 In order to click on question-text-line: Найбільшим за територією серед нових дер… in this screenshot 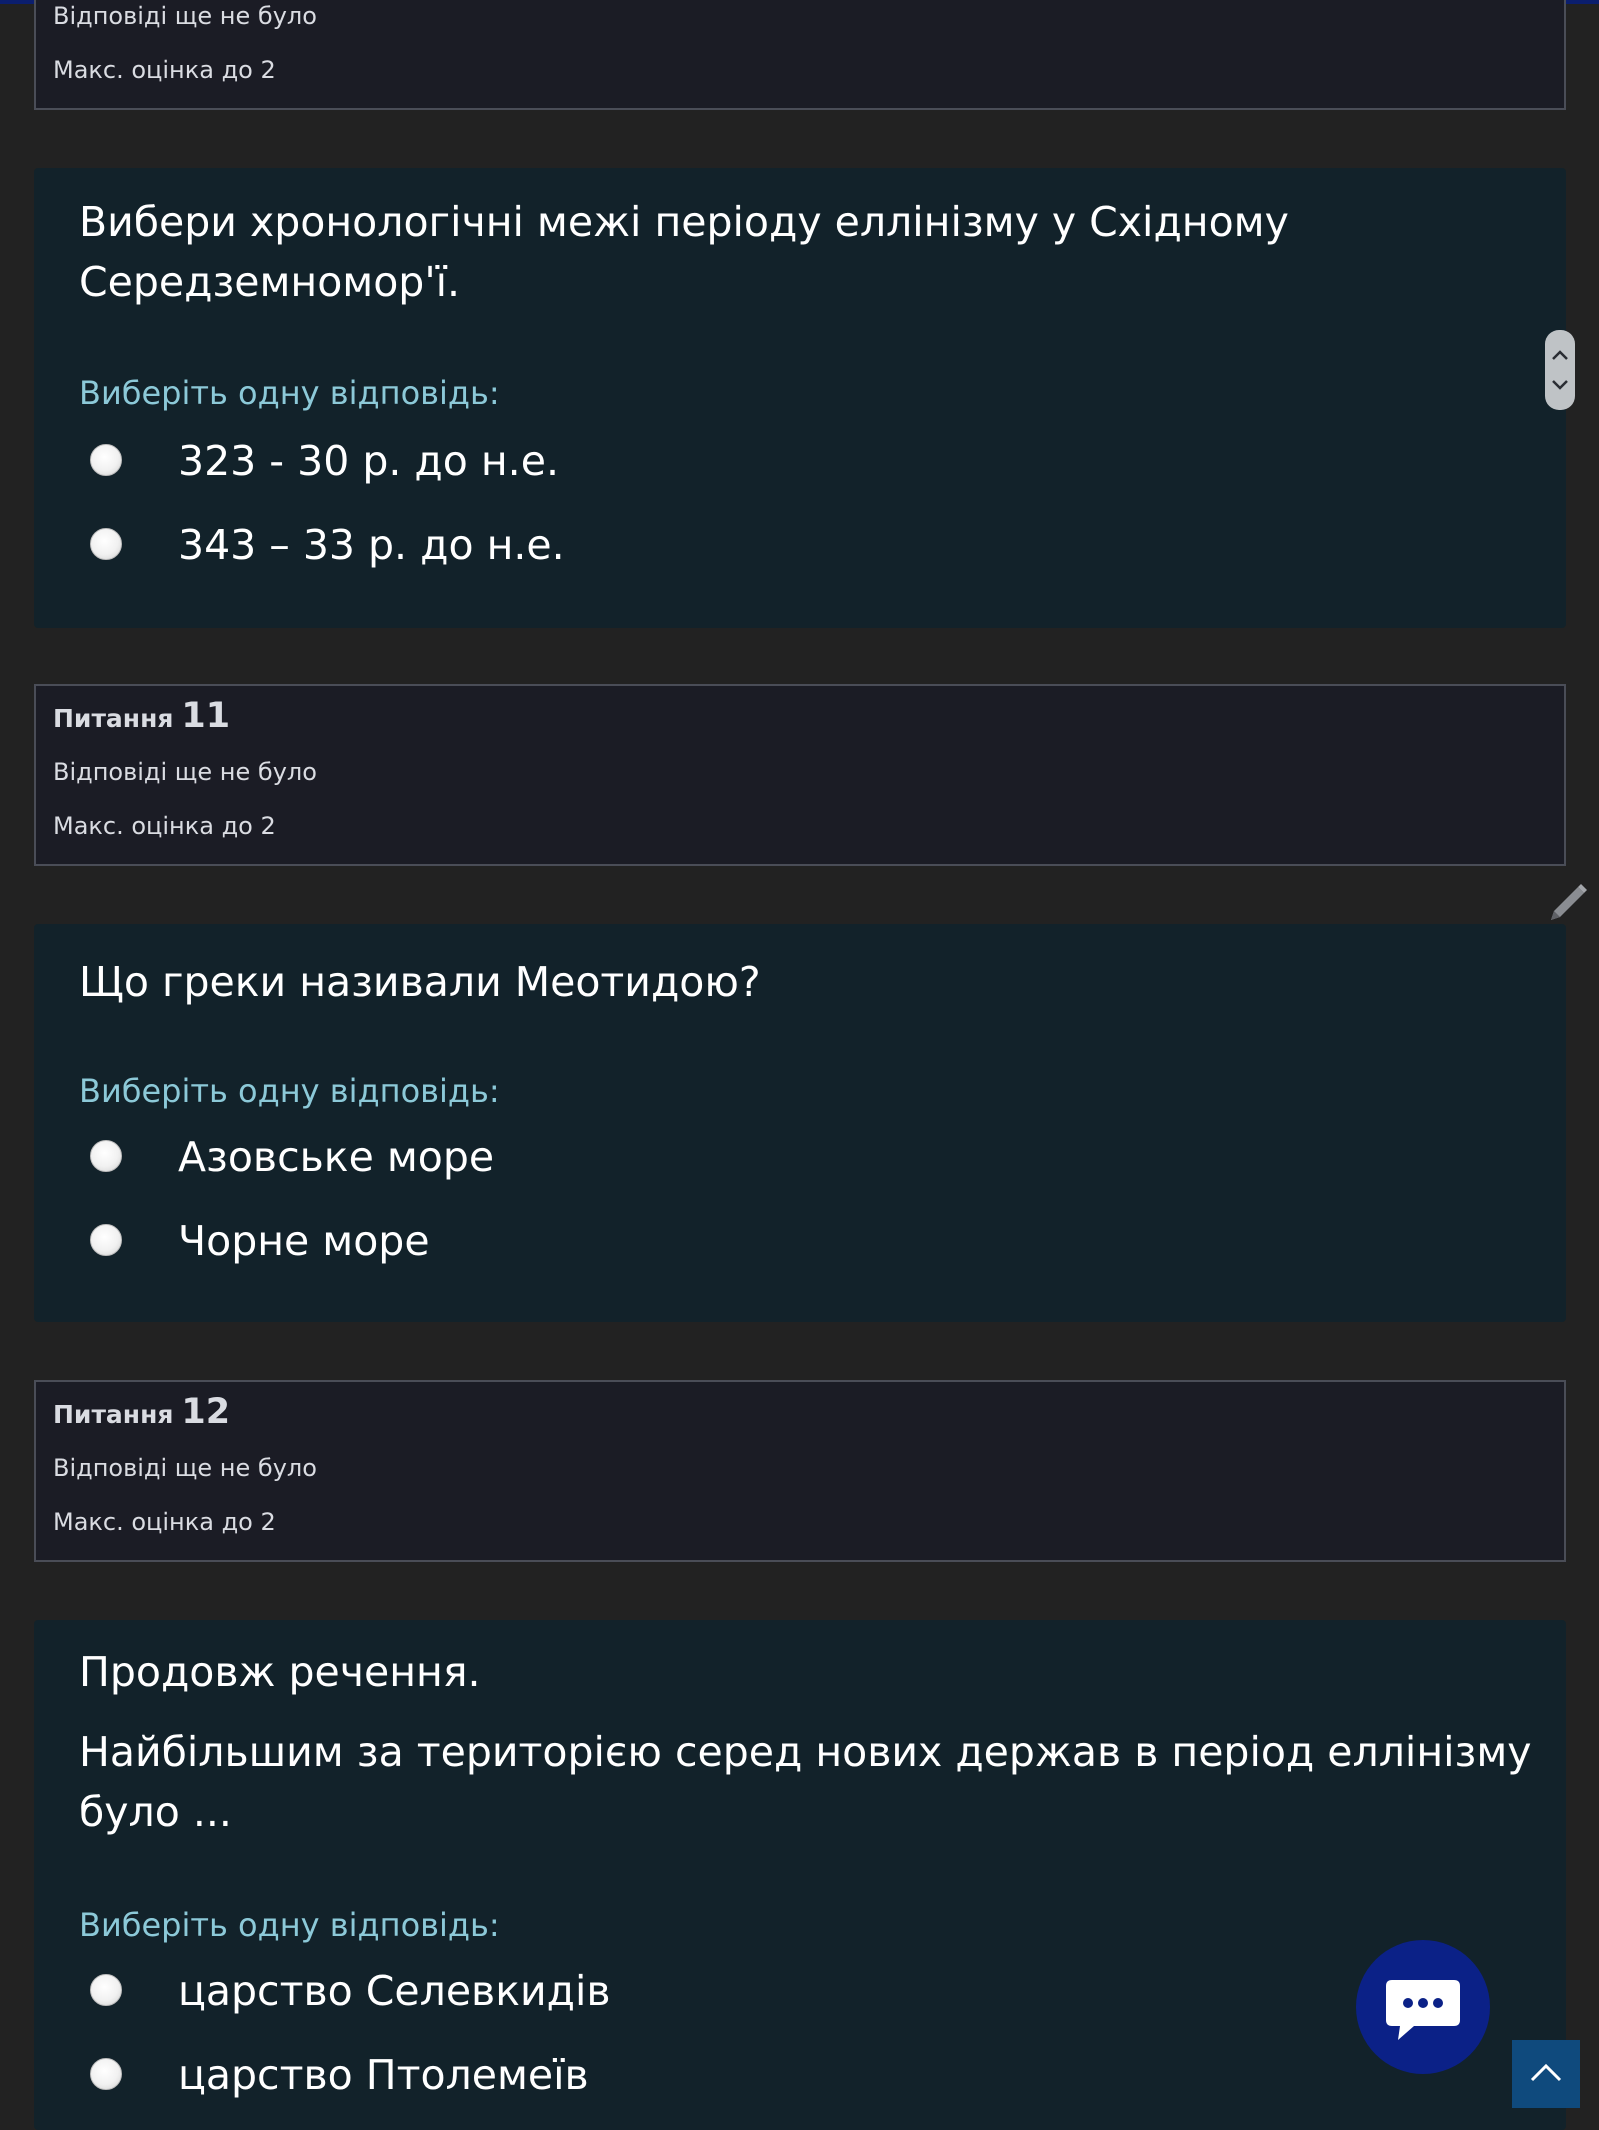, I will do `click(805, 1752)`.